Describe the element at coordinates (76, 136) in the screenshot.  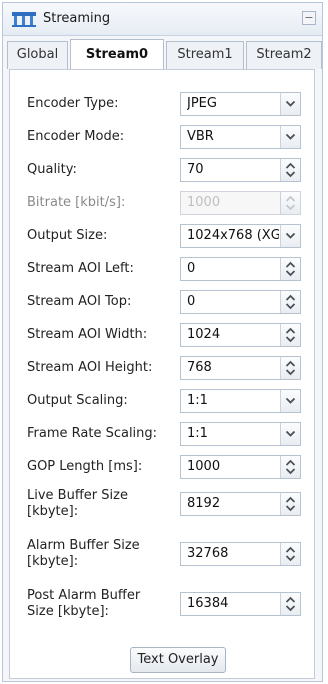
I see `encoder-mode-label: Encoder Mode:` at that location.